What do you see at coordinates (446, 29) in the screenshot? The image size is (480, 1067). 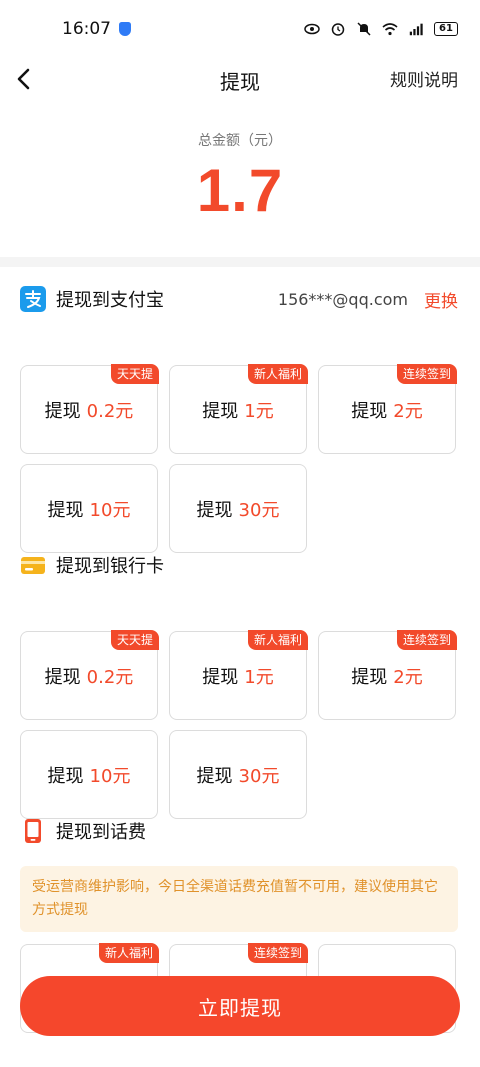 I see `battery-icon: 61` at bounding box center [446, 29].